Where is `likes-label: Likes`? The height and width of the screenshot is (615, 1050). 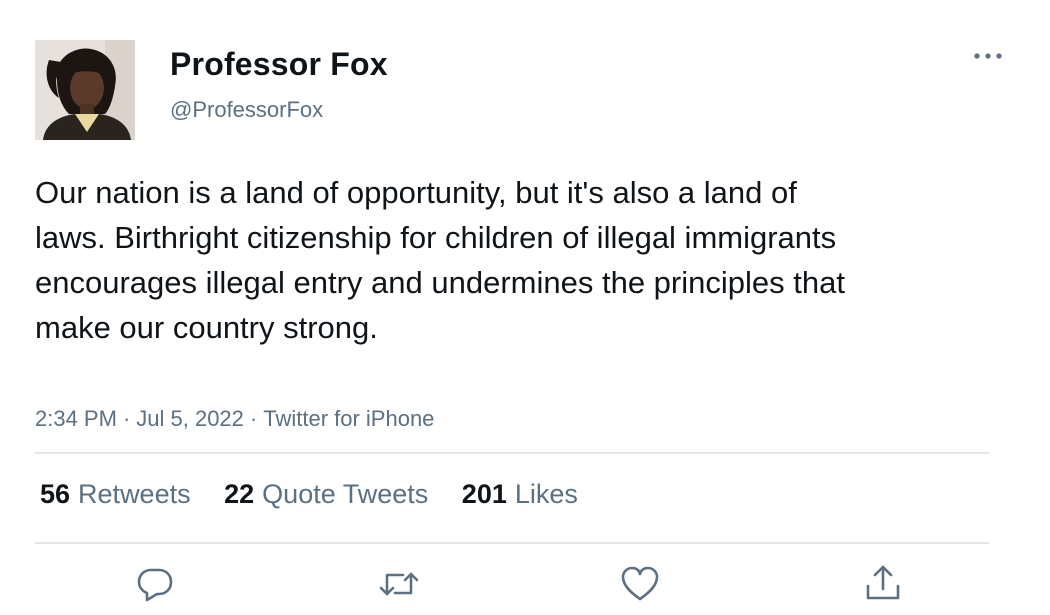 likes-label: Likes is located at coordinates (546, 494).